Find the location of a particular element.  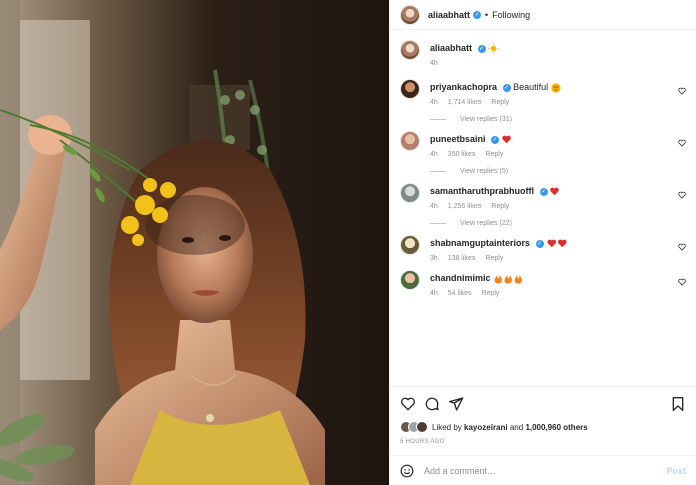

two-hearts-emoji-icon is located at coordinates (557, 243).